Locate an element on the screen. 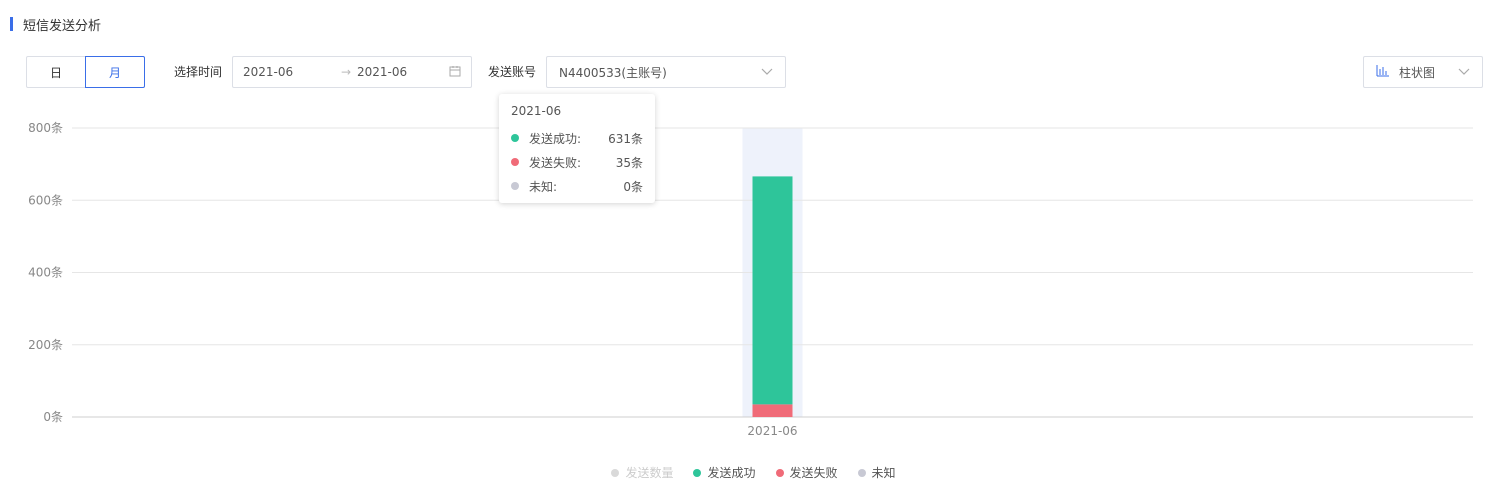  y-tick-label: 800条 is located at coordinates (45, 128).